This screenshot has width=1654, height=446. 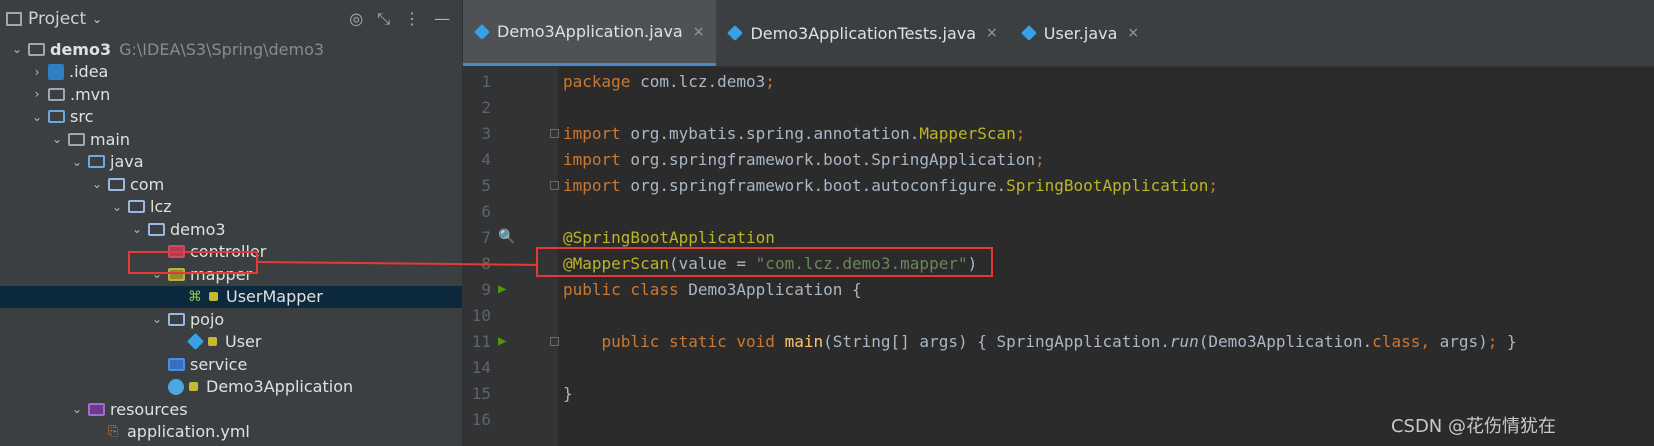 I want to click on source-root-icon, so click(x=96, y=162).